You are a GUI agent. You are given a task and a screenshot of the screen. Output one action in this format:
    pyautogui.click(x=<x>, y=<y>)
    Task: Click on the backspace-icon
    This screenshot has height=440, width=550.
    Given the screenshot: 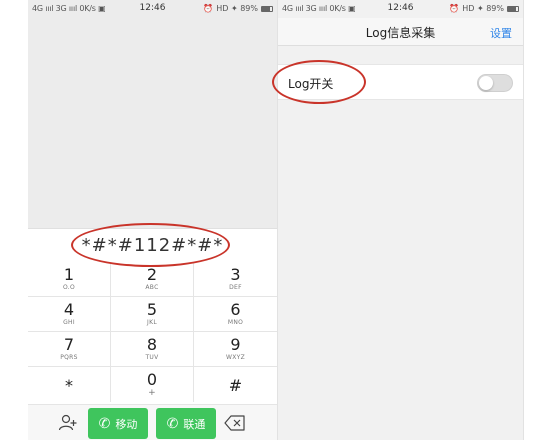 What is the action you would take?
    pyautogui.click(x=235, y=423)
    